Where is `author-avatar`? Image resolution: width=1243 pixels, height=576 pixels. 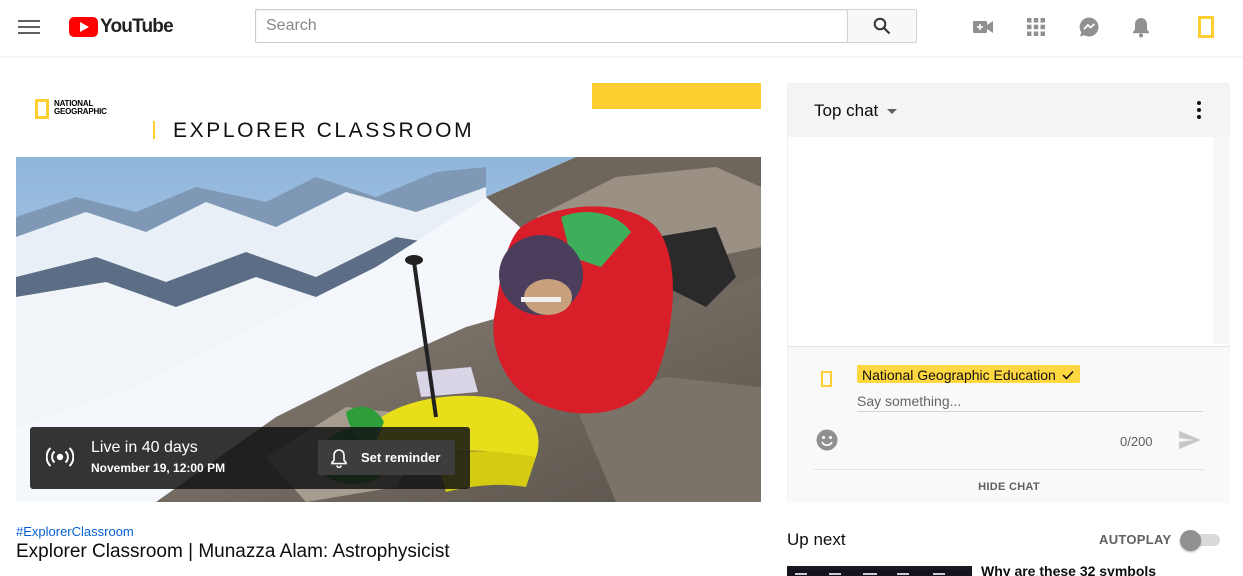
author-avatar is located at coordinates (826, 379).